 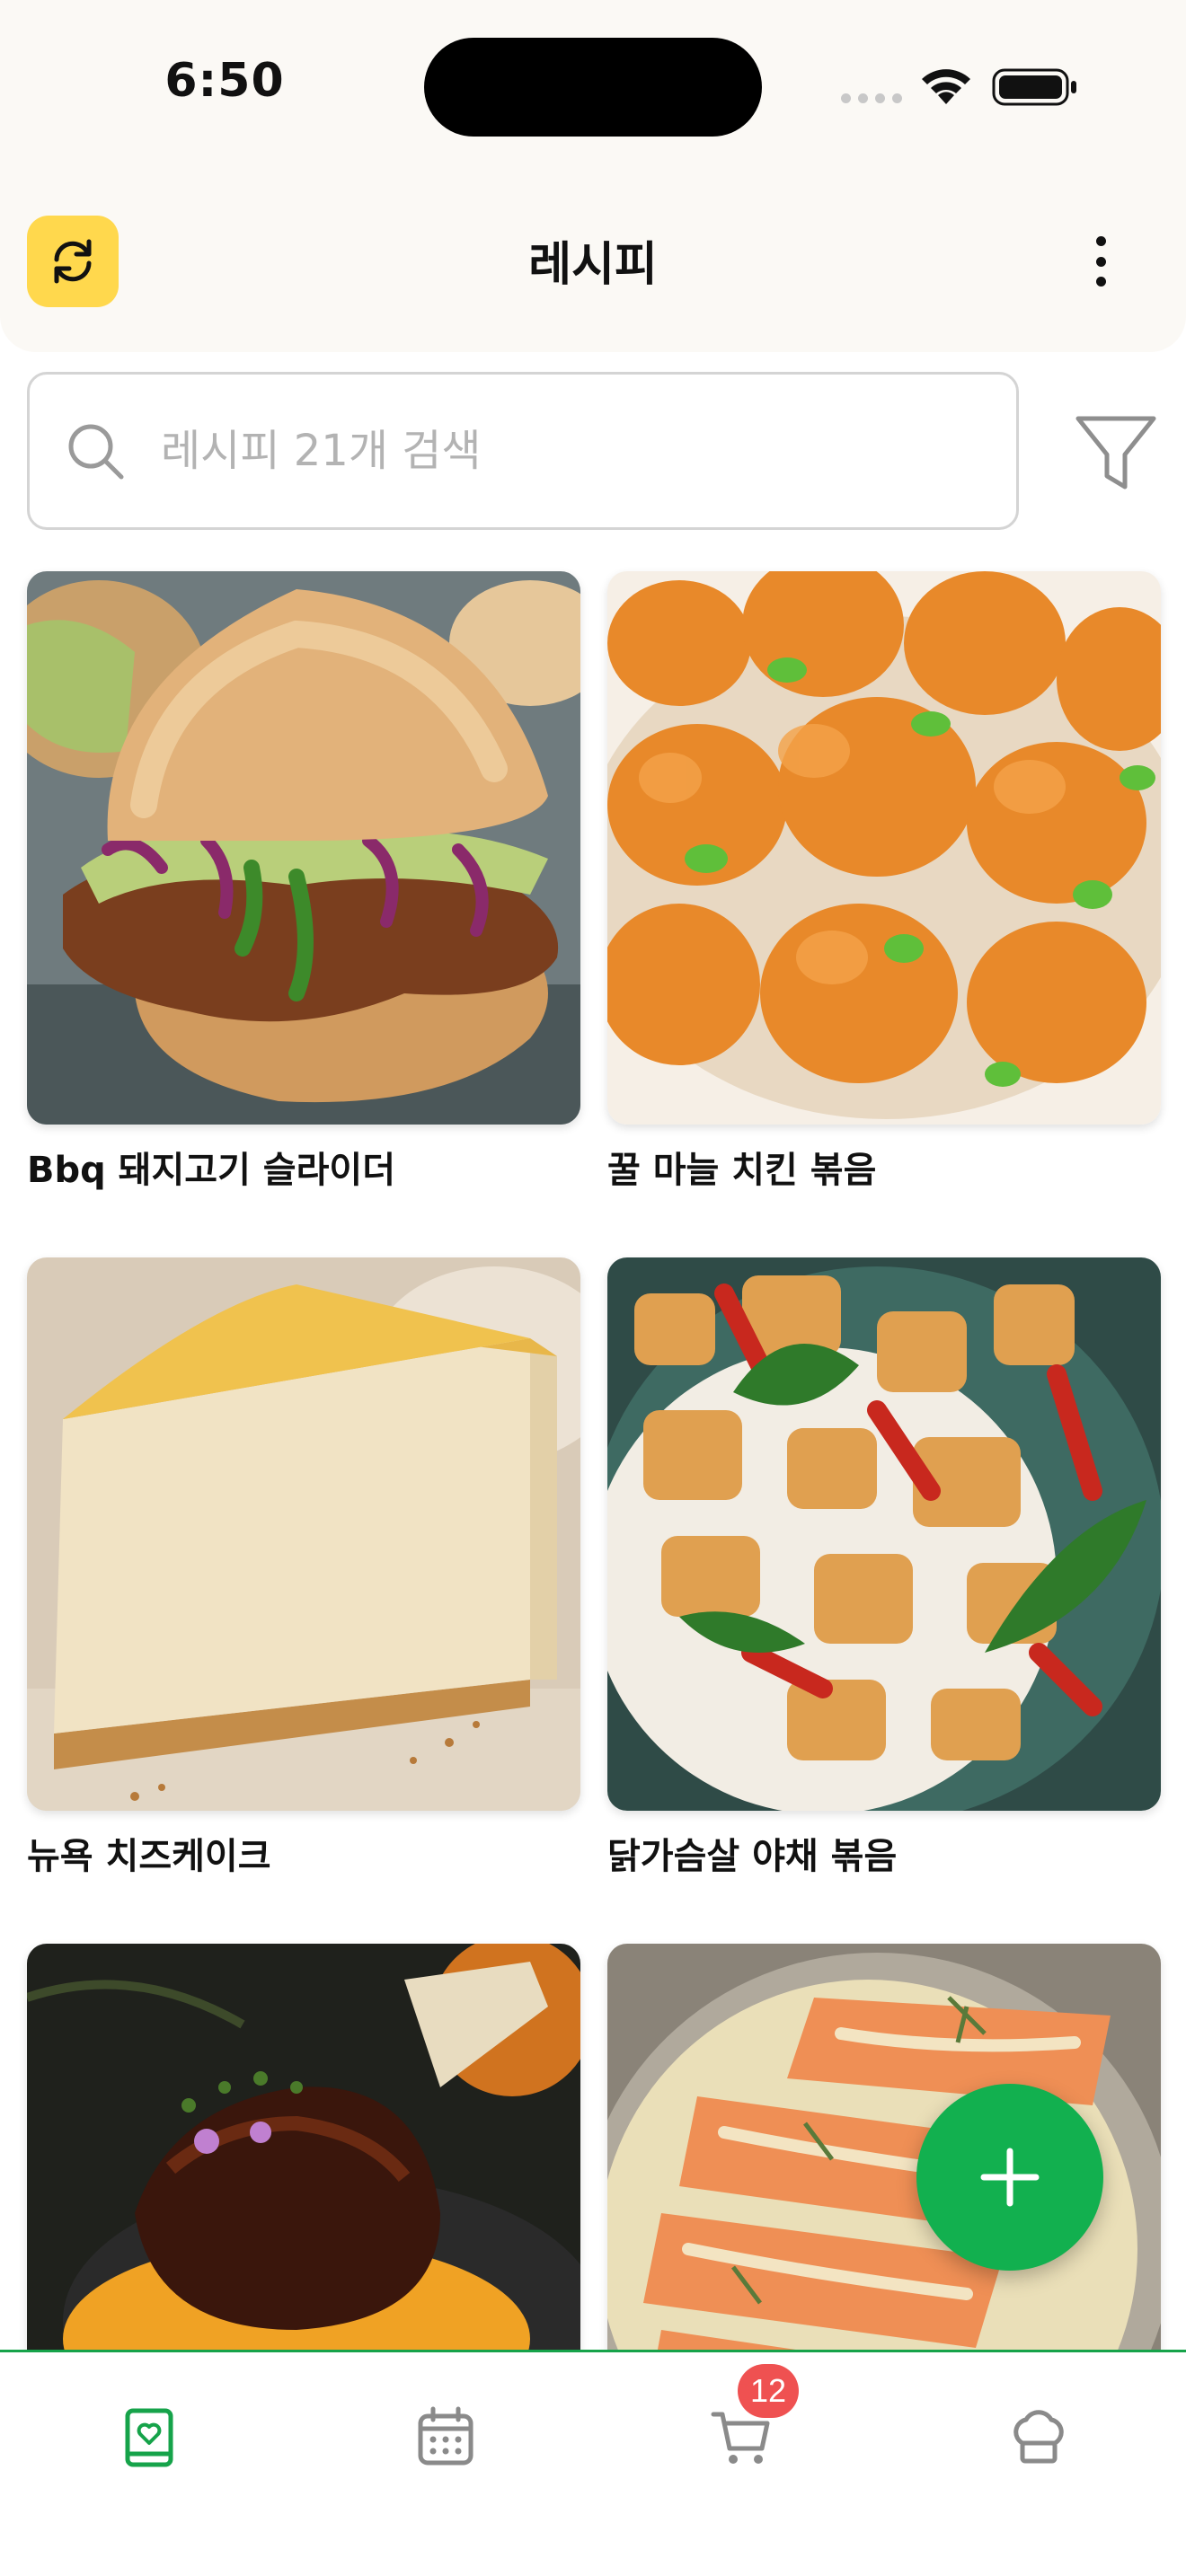 What do you see at coordinates (742, 1170) in the screenshot?
I see `recipe-title: 꿀 마늘 치킨 볶음` at bounding box center [742, 1170].